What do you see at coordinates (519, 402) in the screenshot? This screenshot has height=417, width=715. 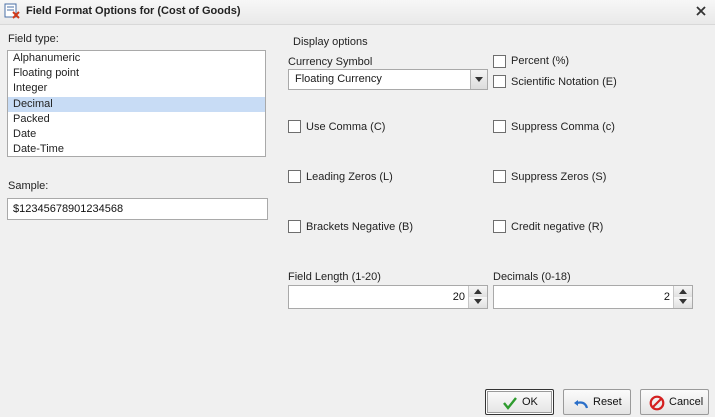 I see `ok-button: OK` at bounding box center [519, 402].